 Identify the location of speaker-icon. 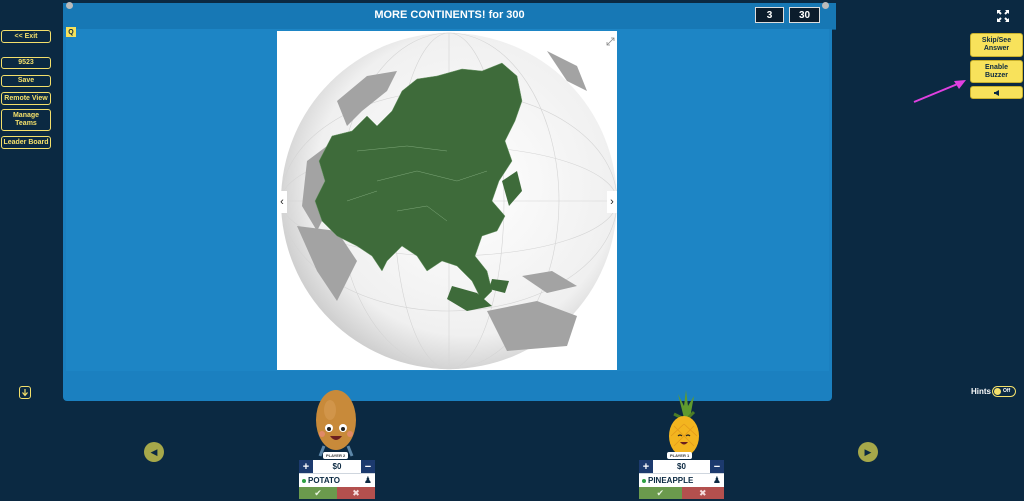
(996, 92).